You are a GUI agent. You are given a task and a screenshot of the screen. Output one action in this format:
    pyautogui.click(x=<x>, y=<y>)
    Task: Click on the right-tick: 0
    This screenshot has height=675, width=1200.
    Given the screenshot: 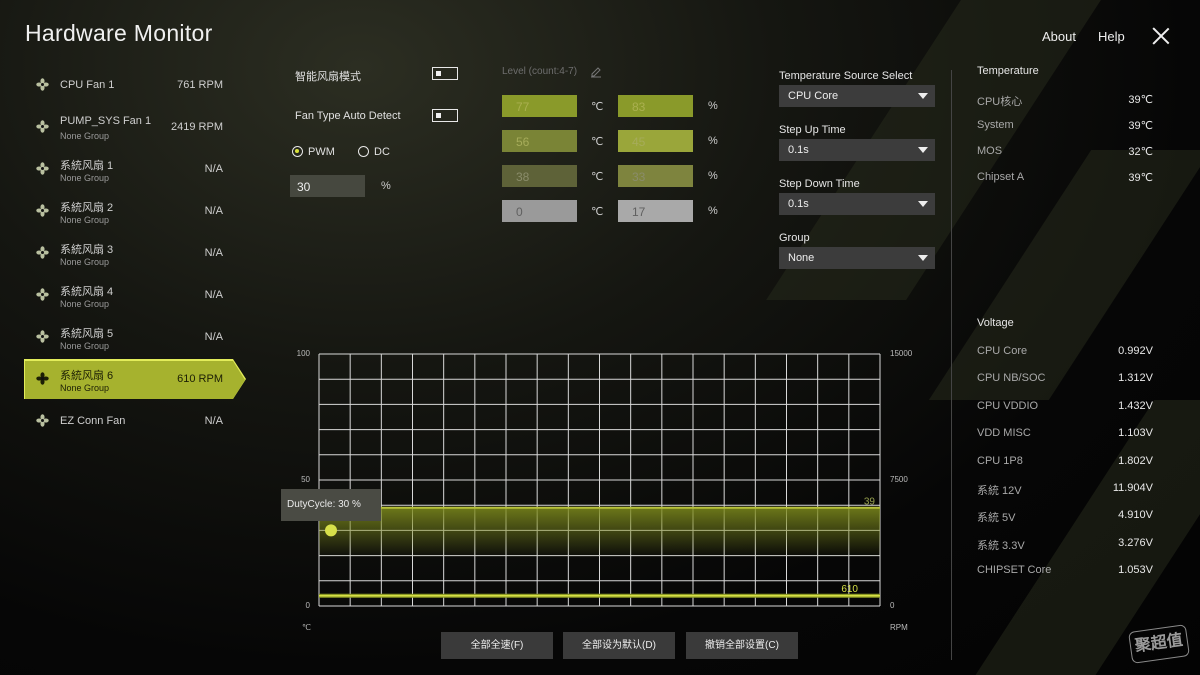 What is the action you would take?
    pyautogui.click(x=892, y=605)
    